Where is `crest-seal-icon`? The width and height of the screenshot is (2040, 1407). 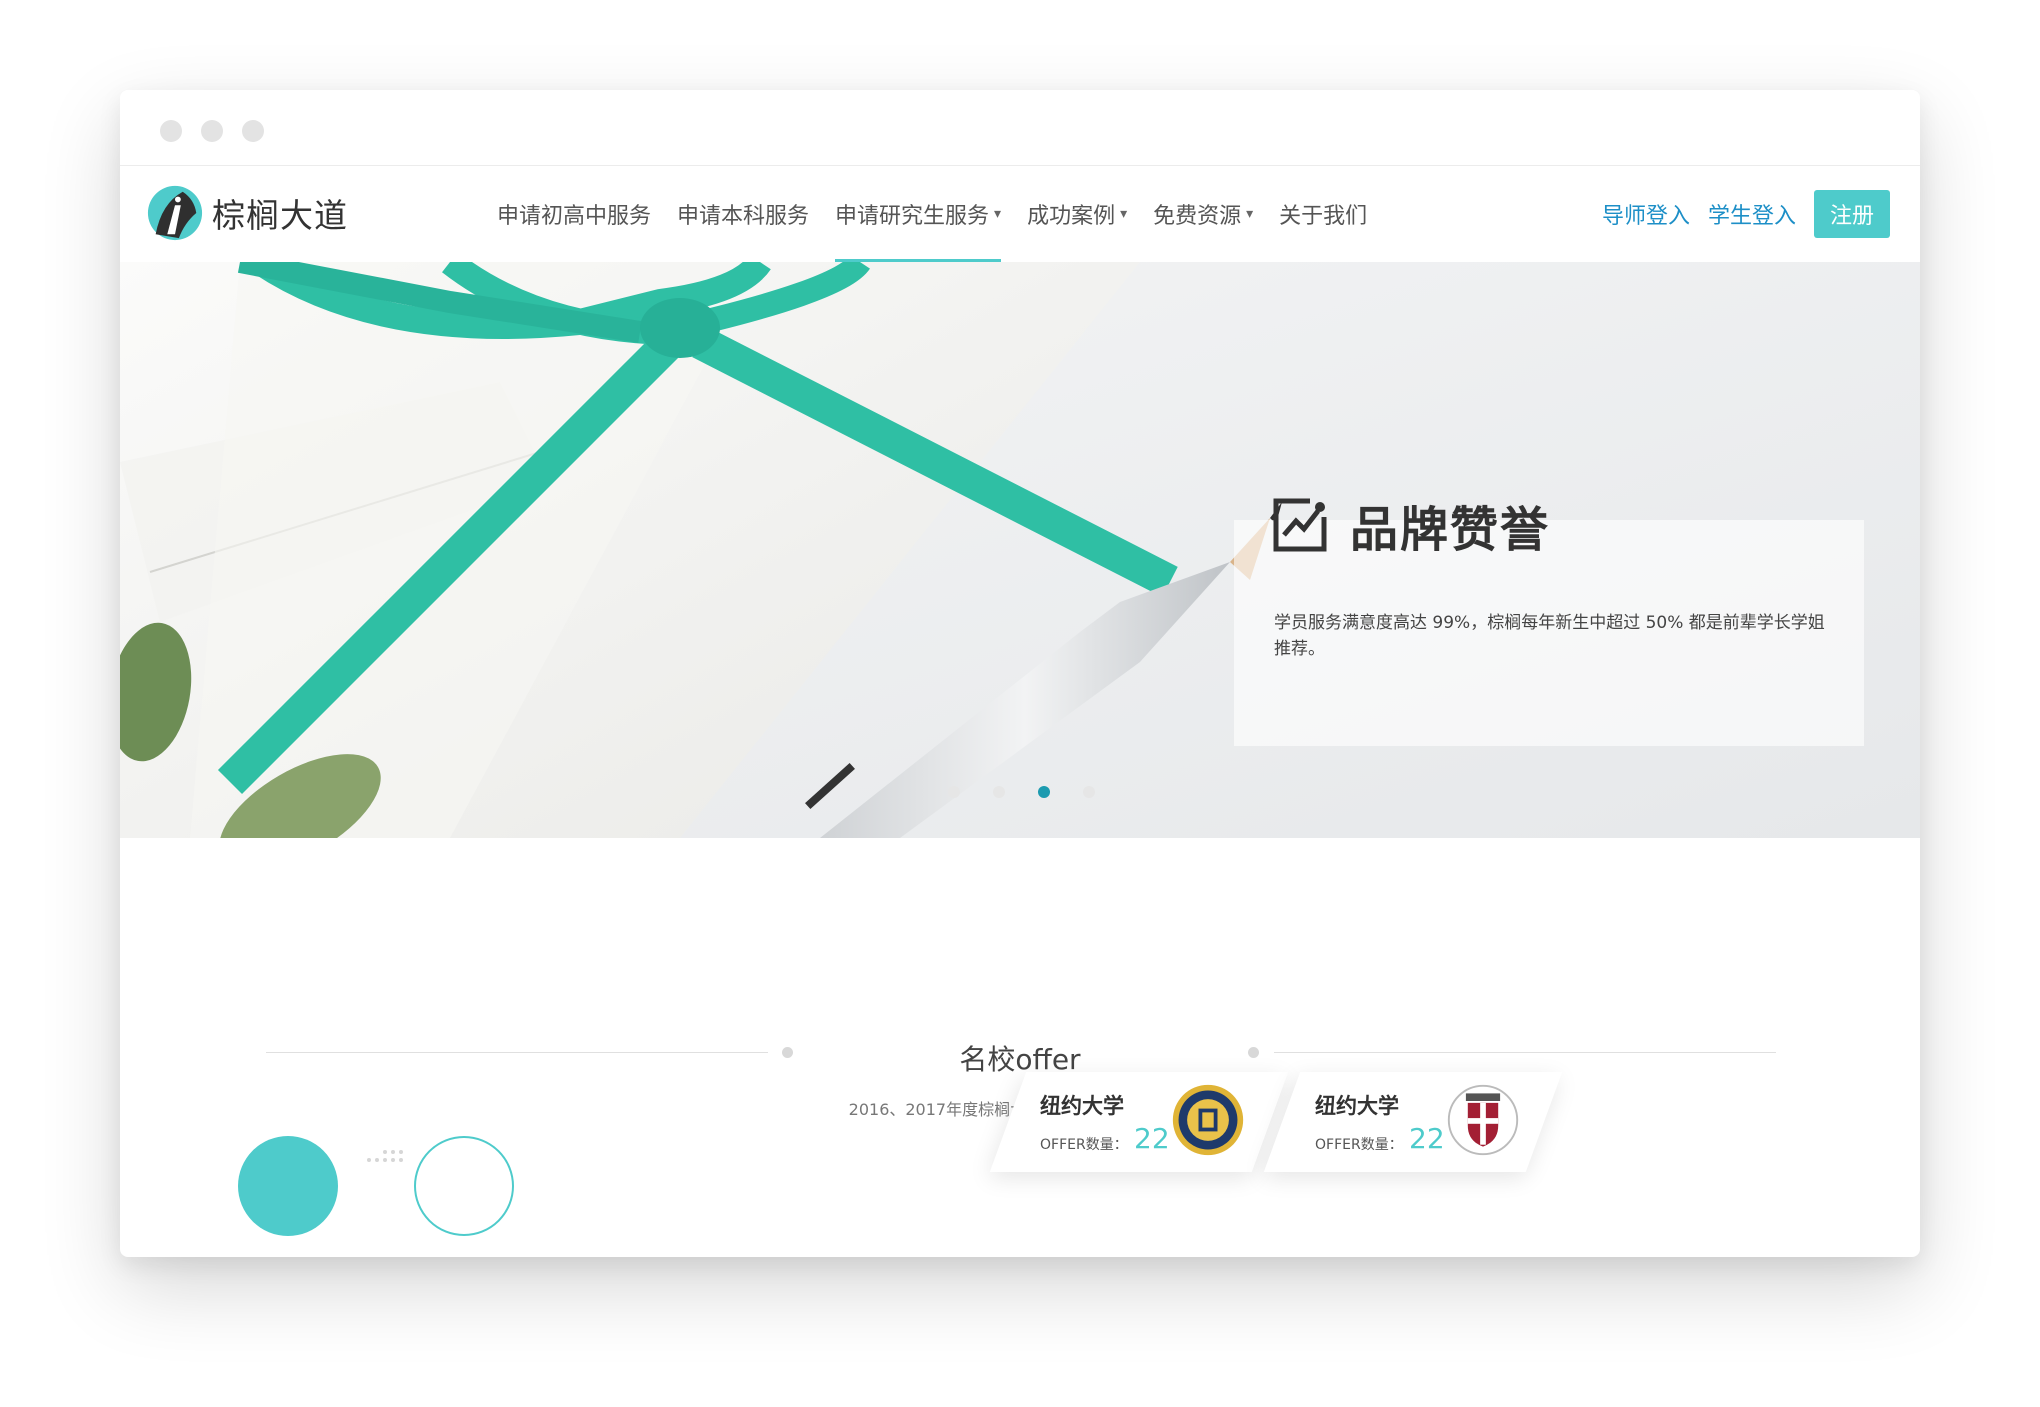 crest-seal-icon is located at coordinates (1483, 1120).